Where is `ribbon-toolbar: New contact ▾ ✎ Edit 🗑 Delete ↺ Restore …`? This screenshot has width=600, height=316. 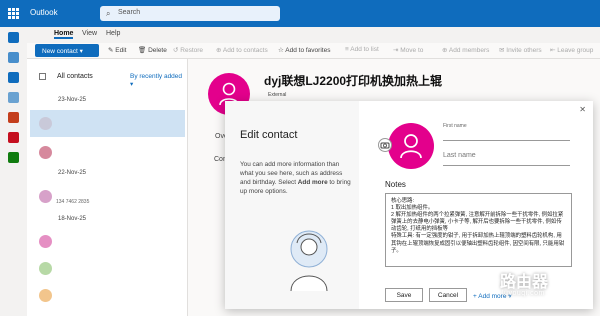
ribbon-toolbar: New contact ▾ ✎ Edit 🗑 Delete ↺ Restore … is located at coordinates (313, 51).